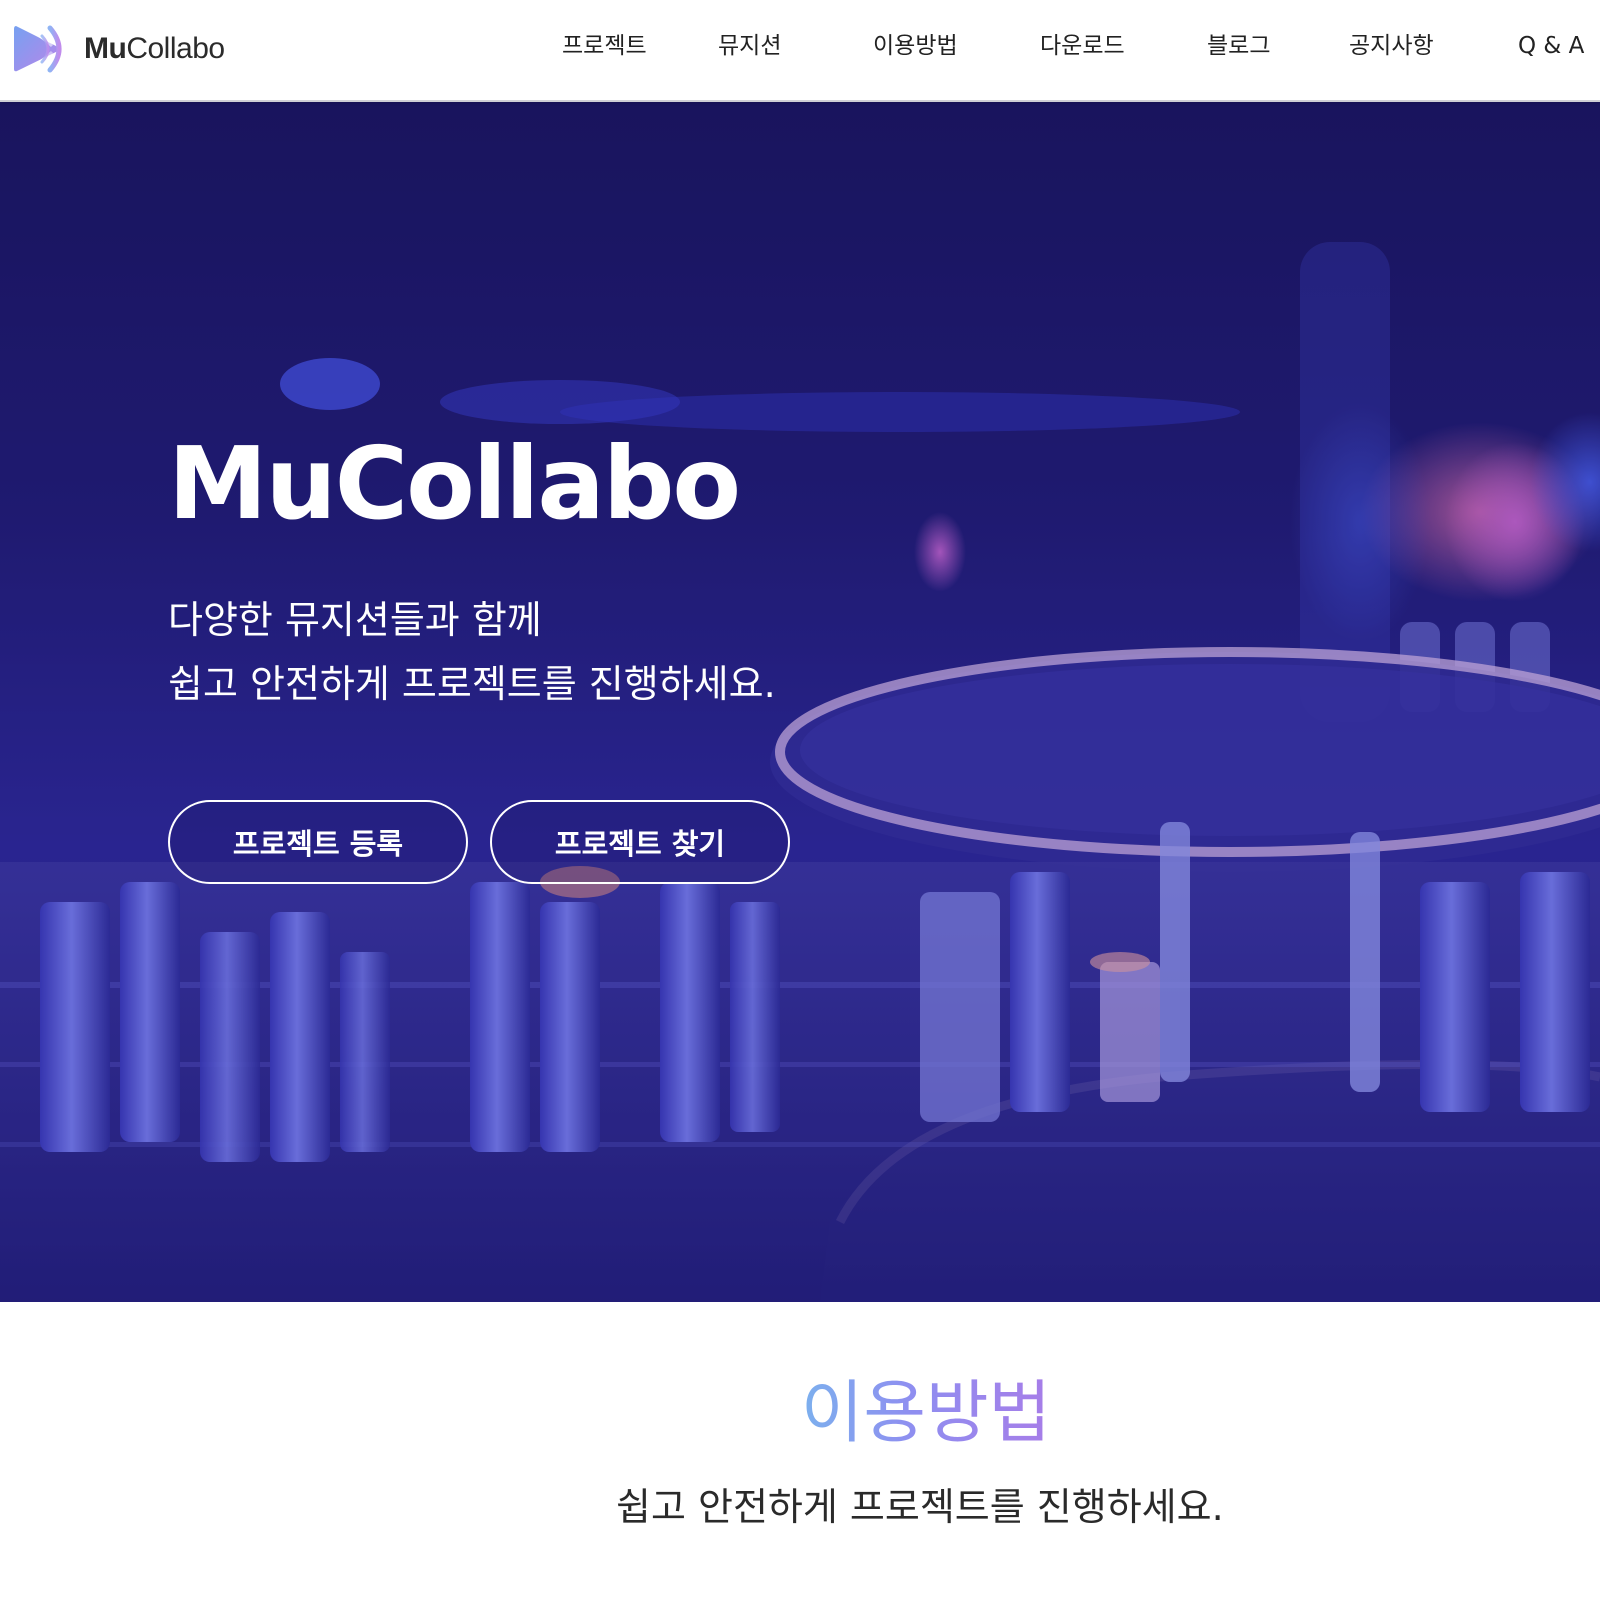  I want to click on hero-subtitle-line2: 쉽고 안전하게 프로젝트를 진행하세요., so click(472, 684).